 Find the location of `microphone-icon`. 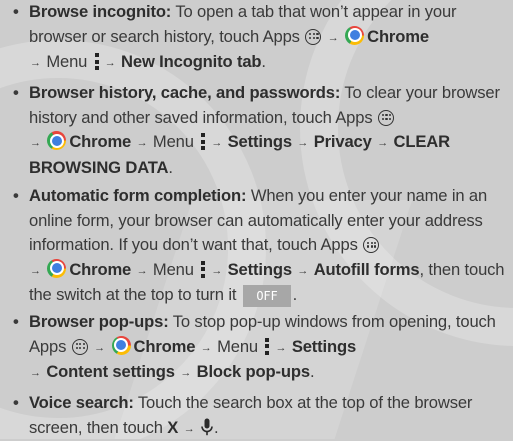

microphone-icon is located at coordinates (207, 426).